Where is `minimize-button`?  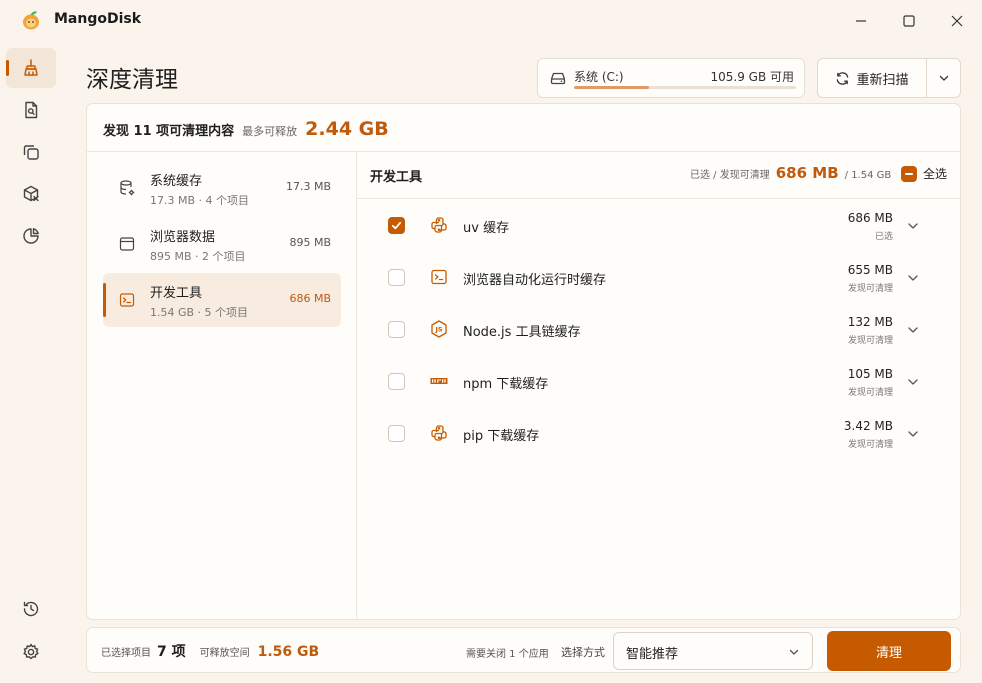
minimize-button is located at coordinates (861, 21).